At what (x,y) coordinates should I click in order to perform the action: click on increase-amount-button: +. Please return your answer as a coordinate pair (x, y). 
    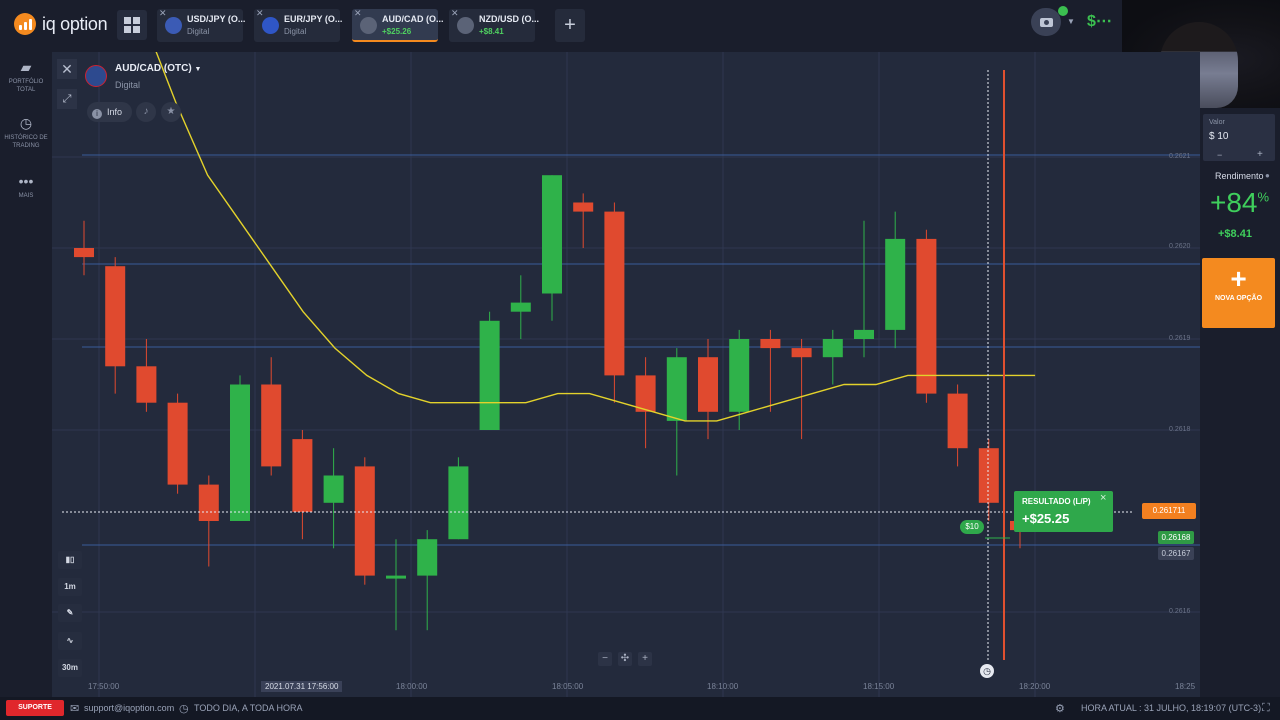
    Looking at the image, I should click on (1260, 154).